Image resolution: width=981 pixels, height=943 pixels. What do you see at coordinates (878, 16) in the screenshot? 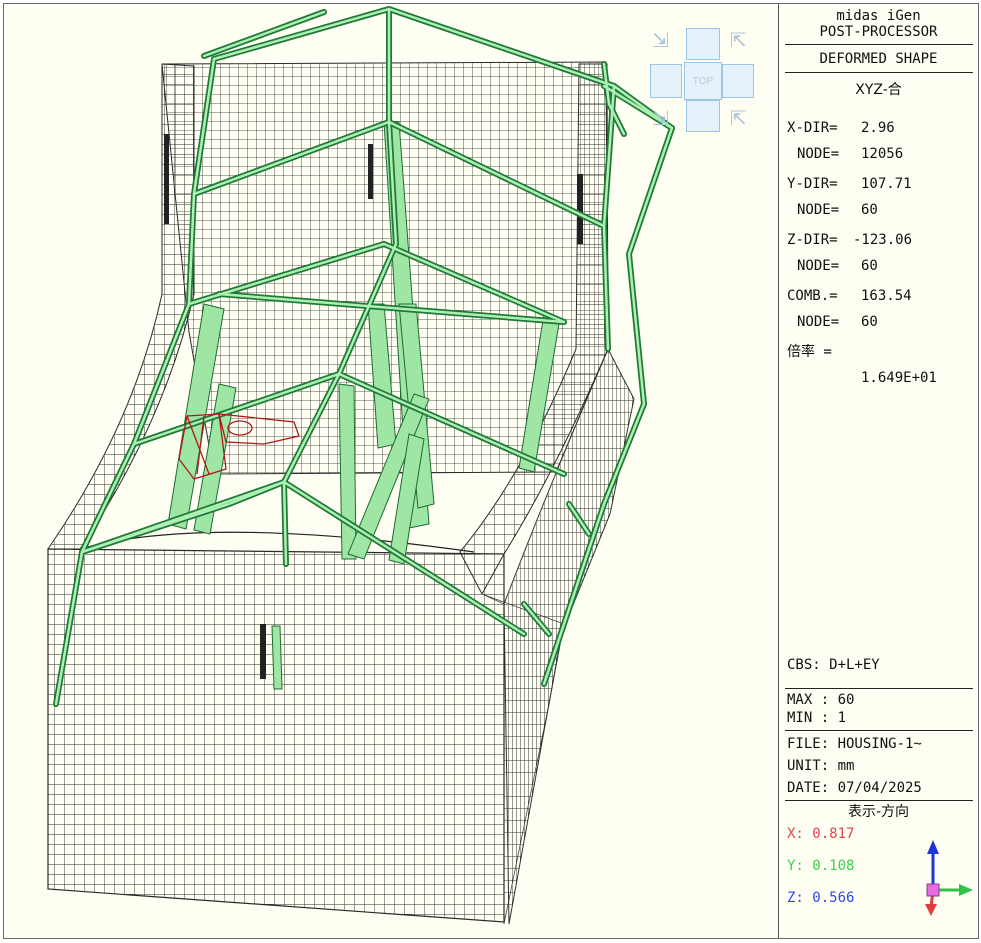
I see `app-name: midas iGen` at bounding box center [878, 16].